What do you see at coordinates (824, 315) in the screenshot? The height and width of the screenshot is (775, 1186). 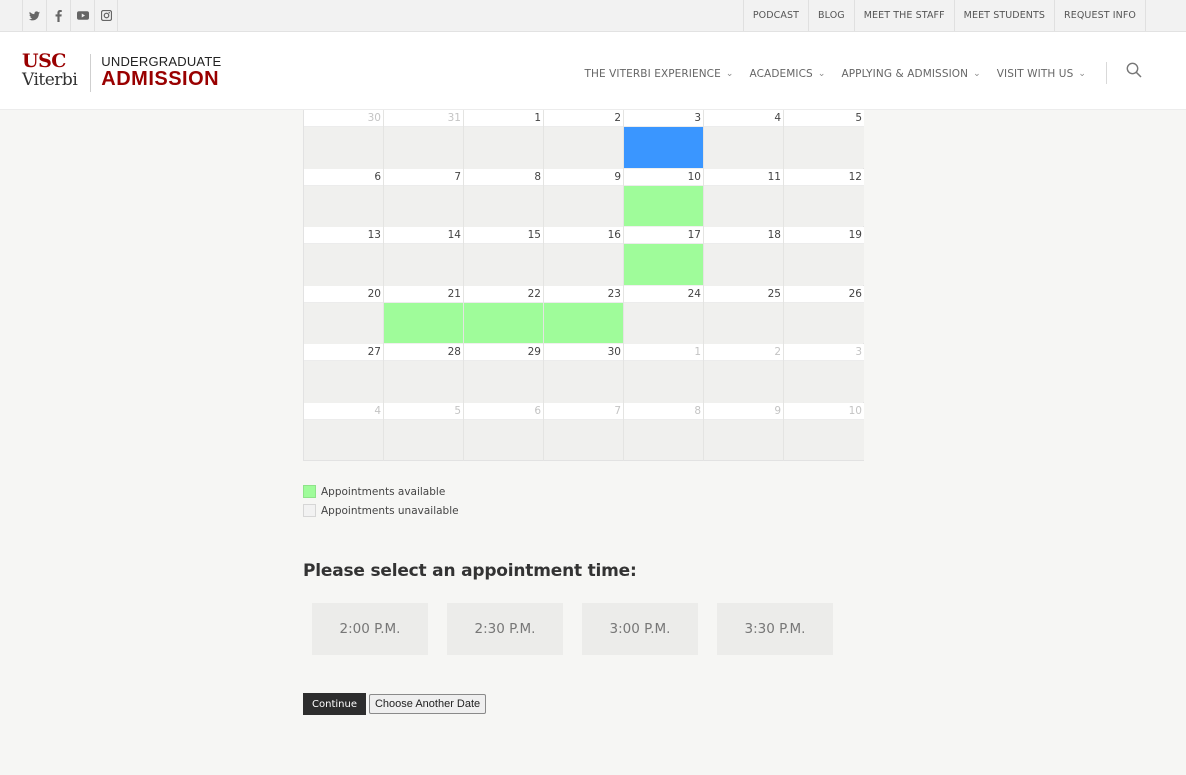 I see `calendar-day: 26` at bounding box center [824, 315].